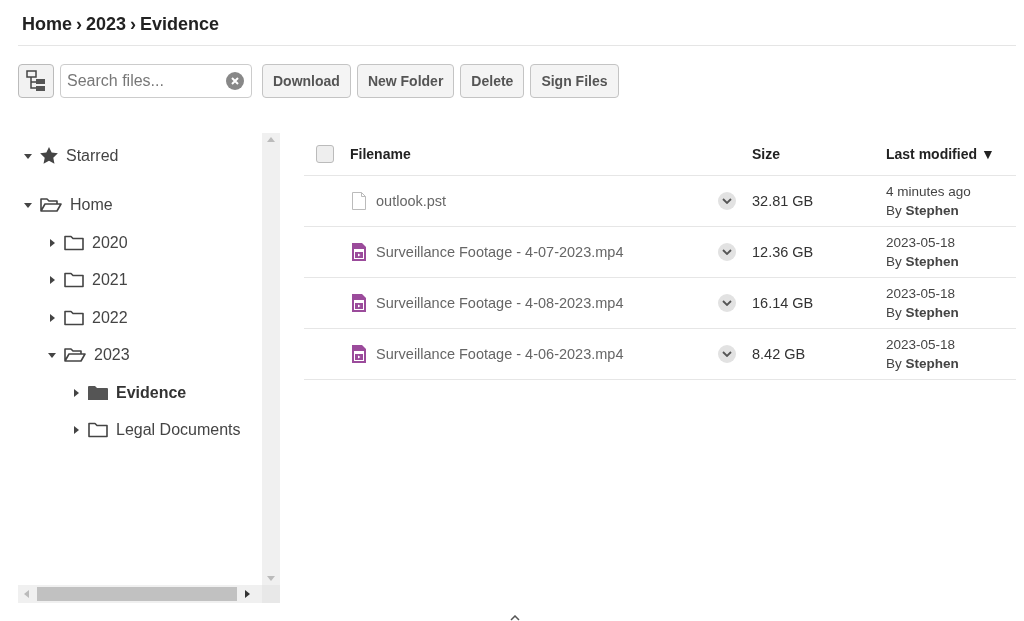  I want to click on chevron-up-icon, so click(515, 618).